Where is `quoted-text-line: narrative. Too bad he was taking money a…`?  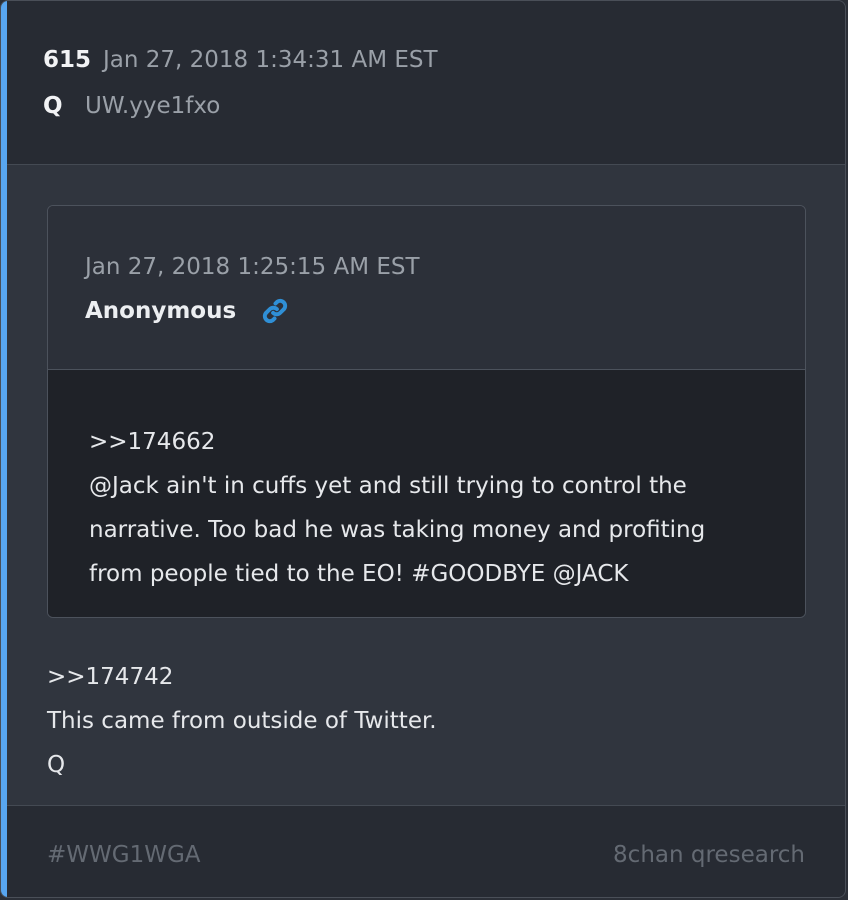
quoted-text-line: narrative. Too bad he was taking money a… is located at coordinates (397, 530).